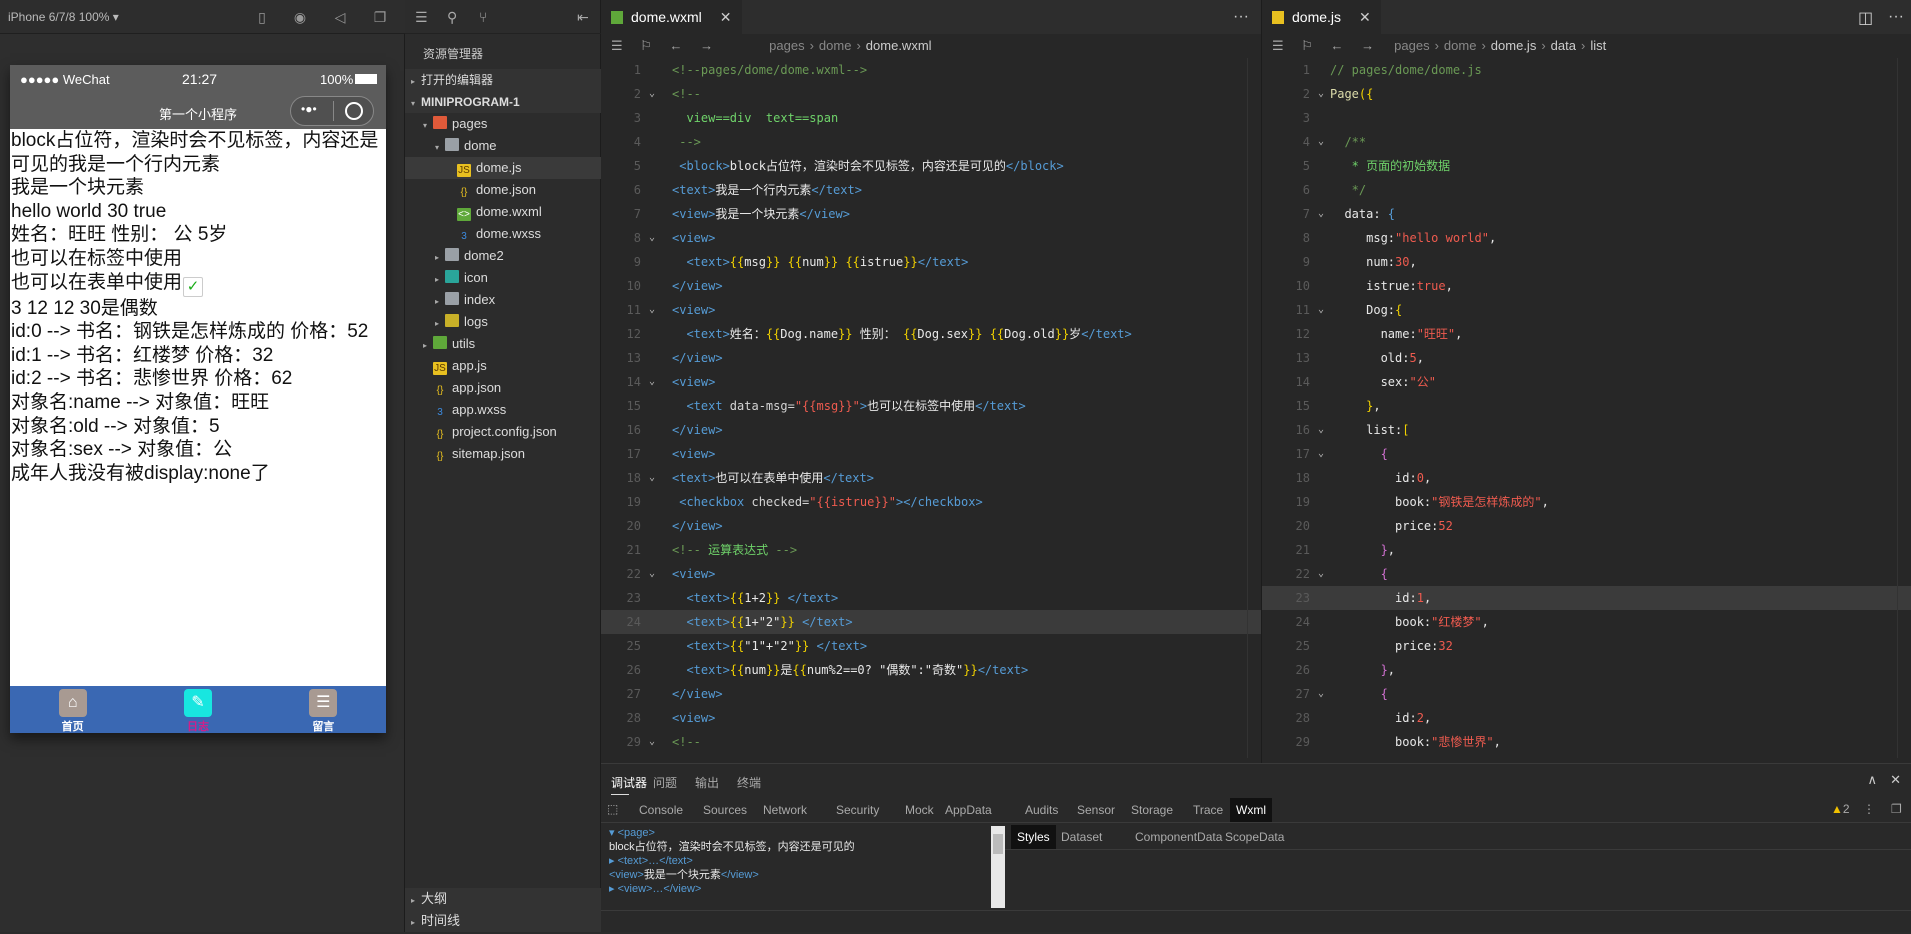  I want to click on style-tab: ComponentData, so click(1178, 837).